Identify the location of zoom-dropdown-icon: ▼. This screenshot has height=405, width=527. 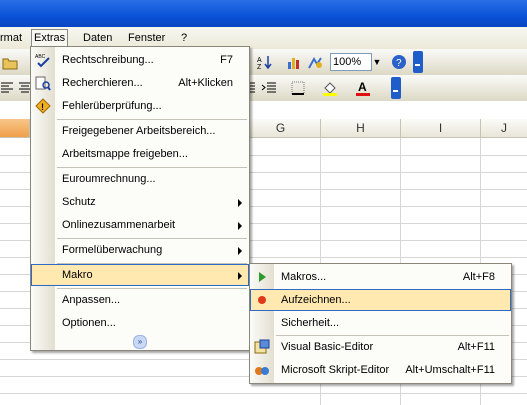
(377, 62).